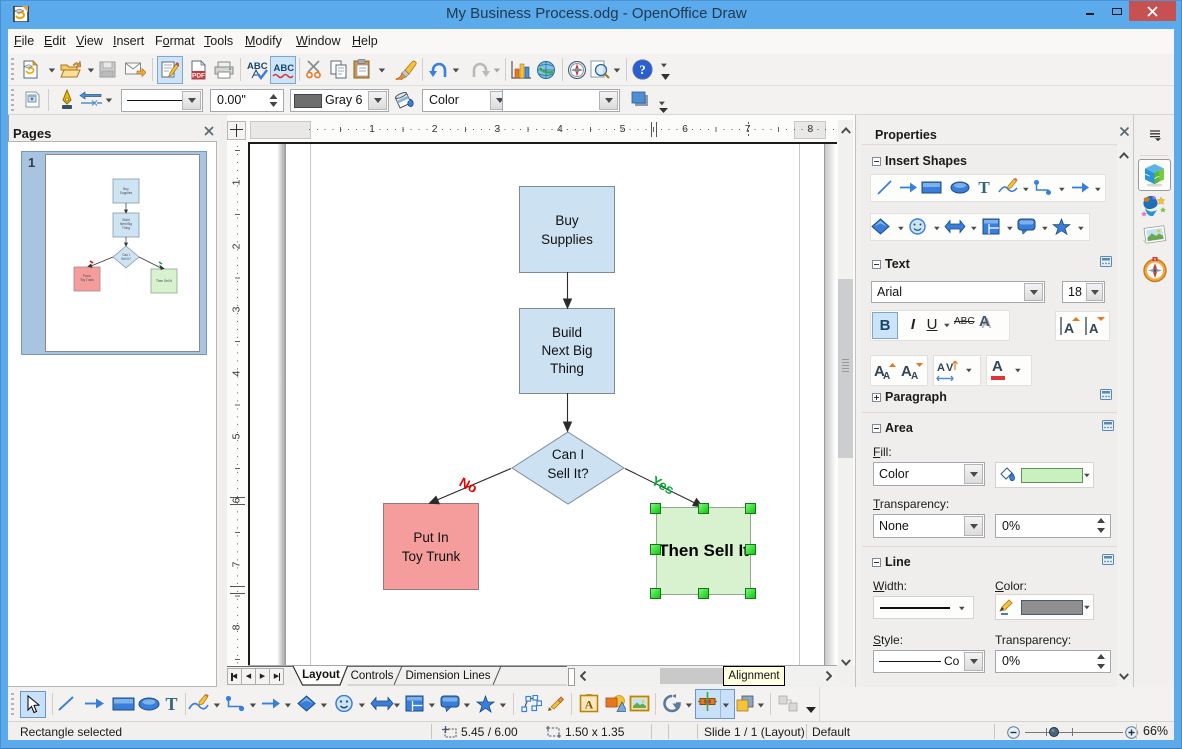  Describe the element at coordinates (87, 280) in the screenshot. I see `svg-text: Toy Trunk` at that location.